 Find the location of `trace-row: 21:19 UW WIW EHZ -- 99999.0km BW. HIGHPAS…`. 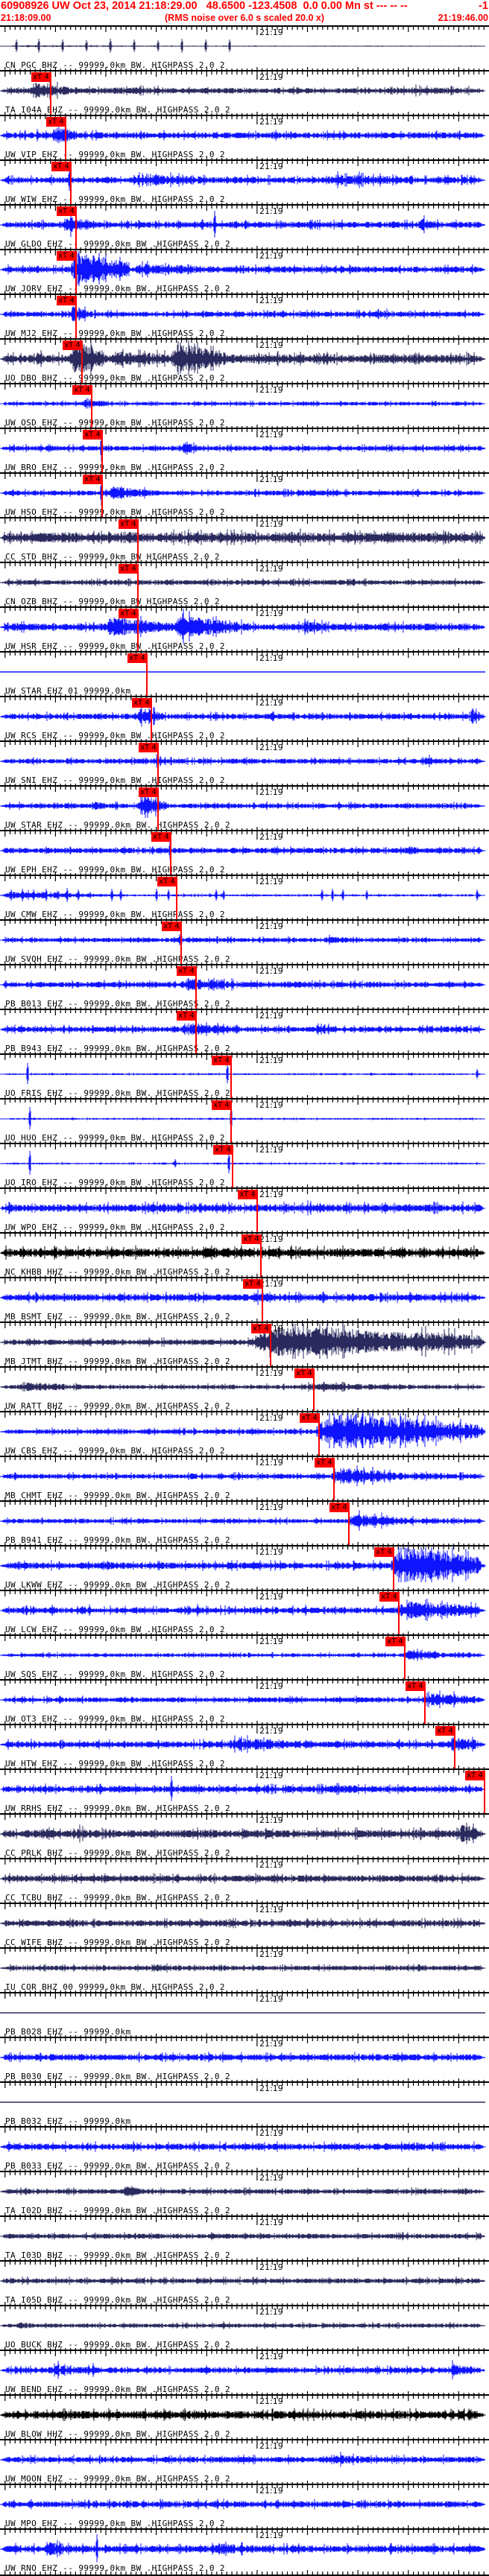

trace-row: 21:19 UW WIW EHZ -- 99999.0km BW. HIGHPAS… is located at coordinates (245, 183).